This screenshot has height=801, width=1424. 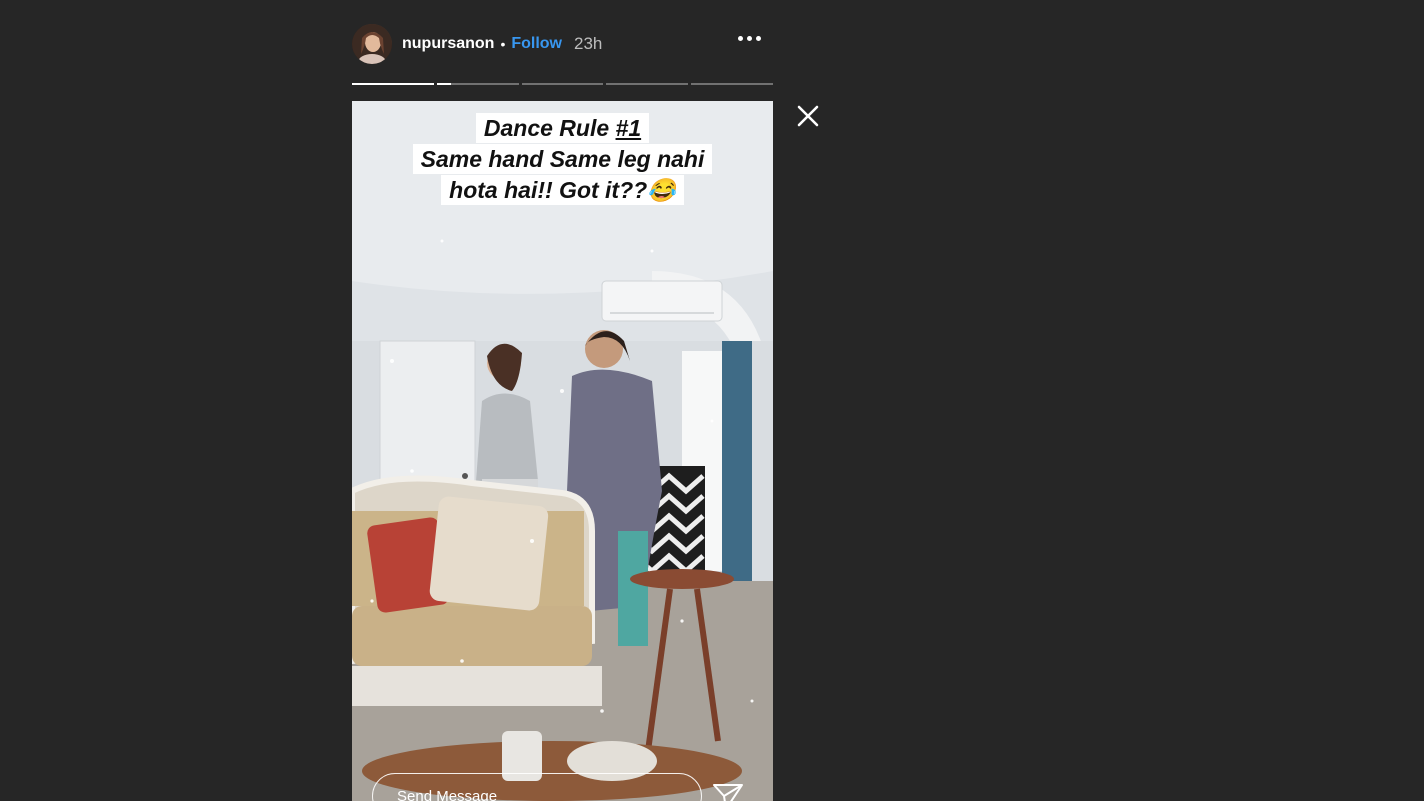 I want to click on caption-hashtag: #1, so click(x=628, y=128).